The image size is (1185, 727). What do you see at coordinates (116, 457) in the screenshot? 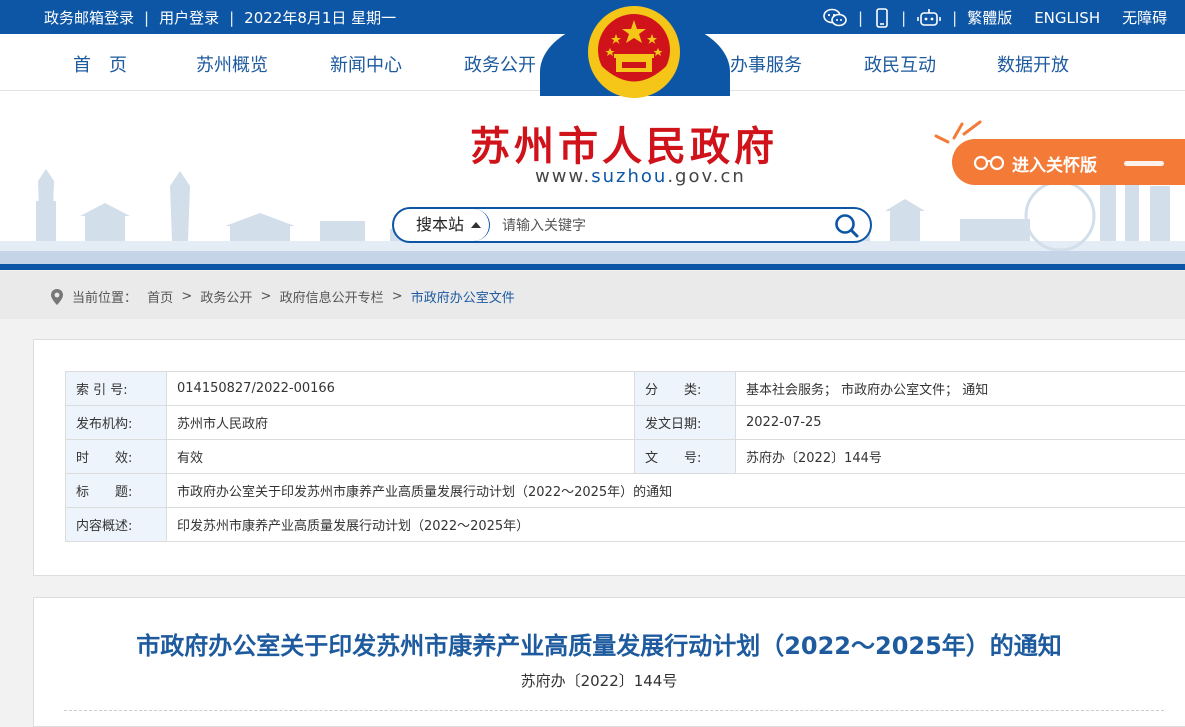
I see `validity-label: 时 效:` at bounding box center [116, 457].